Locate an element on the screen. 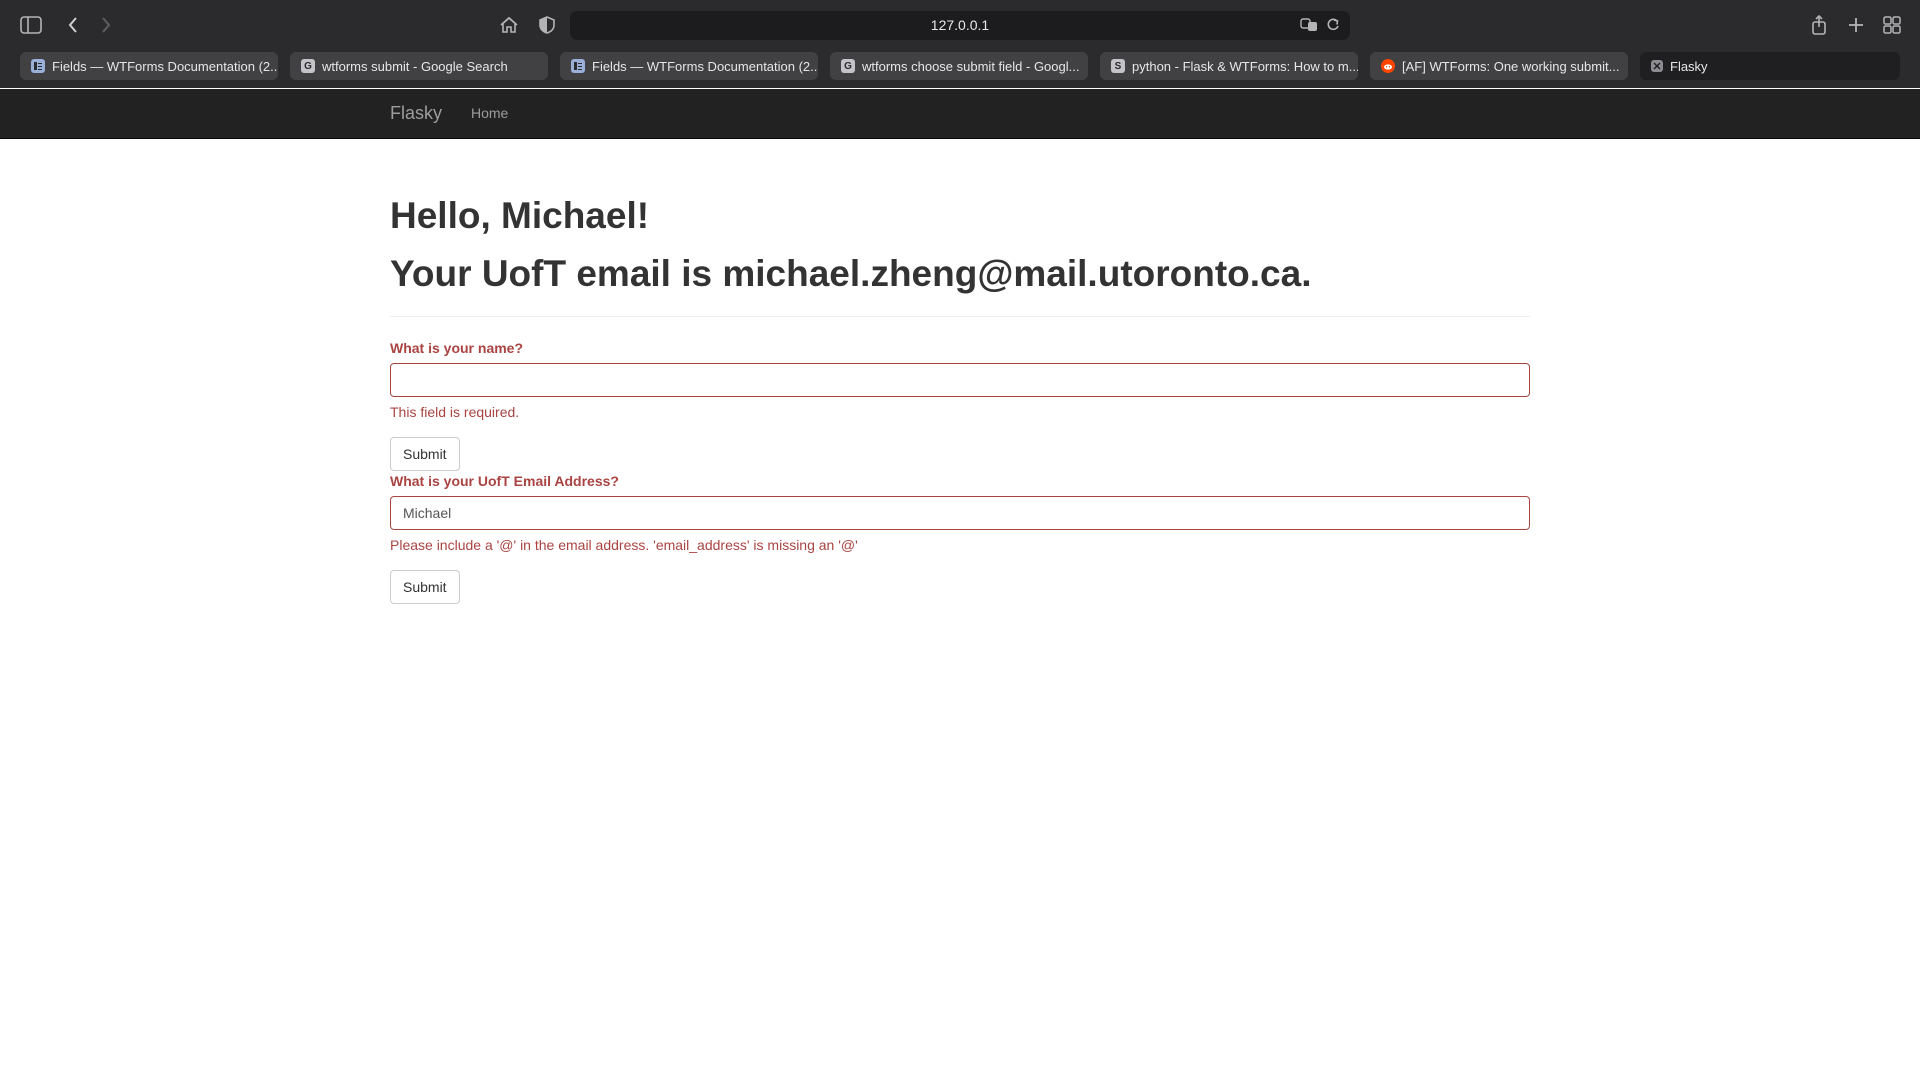 The width and height of the screenshot is (1920, 1080). tab-overview-icon is located at coordinates (1892, 25).